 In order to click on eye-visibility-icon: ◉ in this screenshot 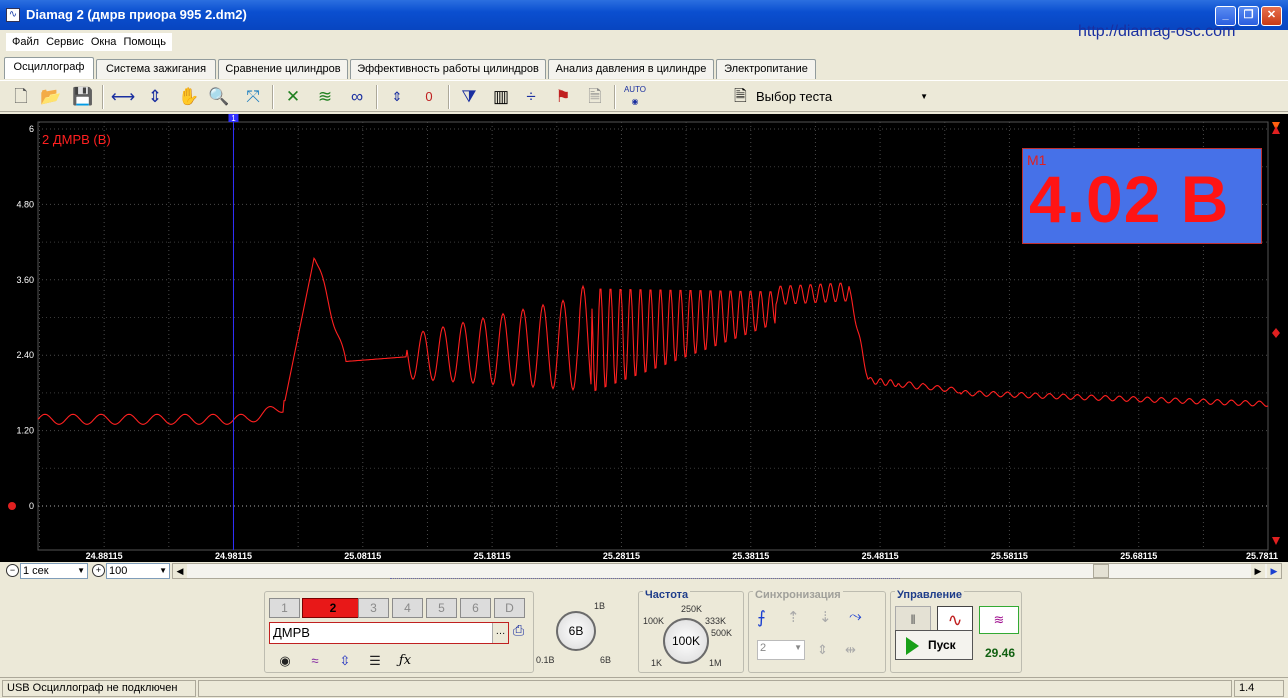, I will do `click(285, 661)`.